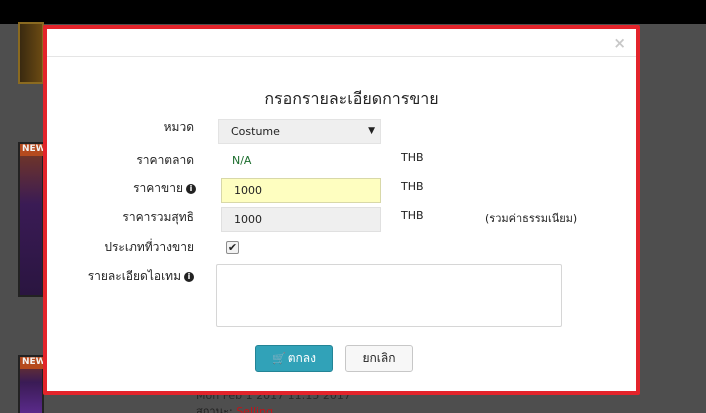 The width and height of the screenshot is (706, 413). Describe the element at coordinates (178, 127) in the screenshot. I see `category-label: หมวด` at that location.